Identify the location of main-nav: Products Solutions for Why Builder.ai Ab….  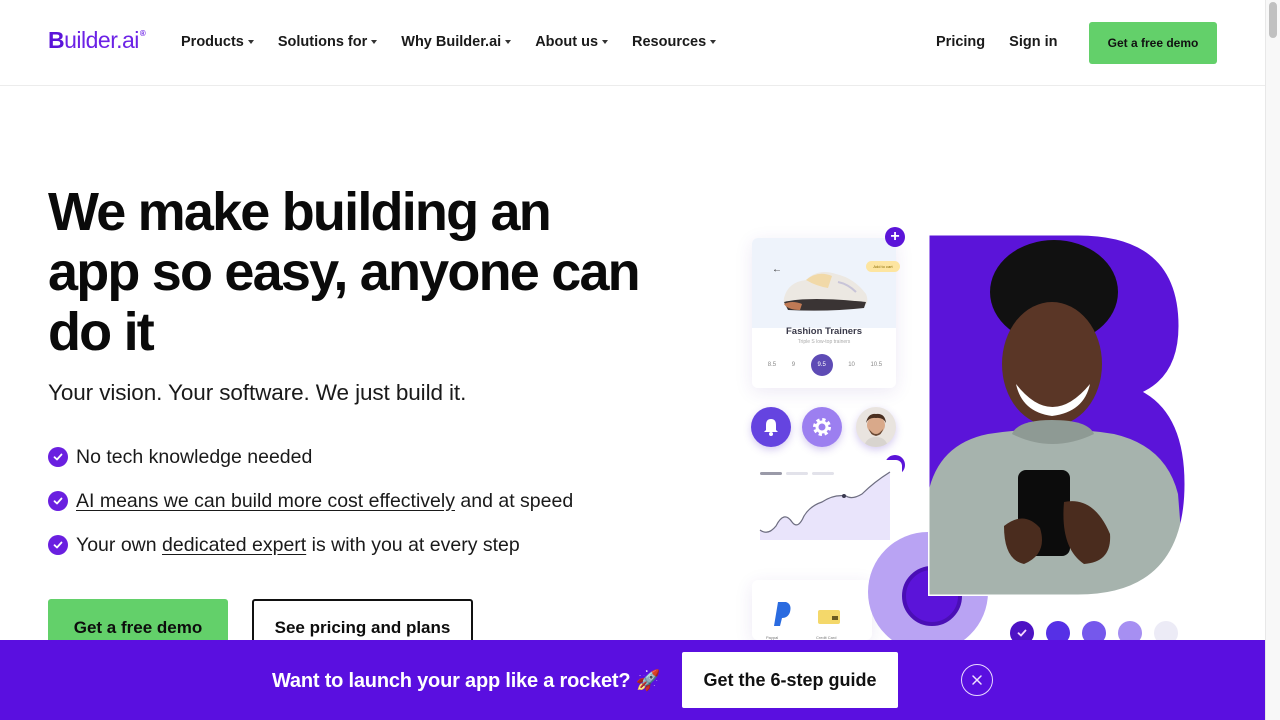
(460, 42).